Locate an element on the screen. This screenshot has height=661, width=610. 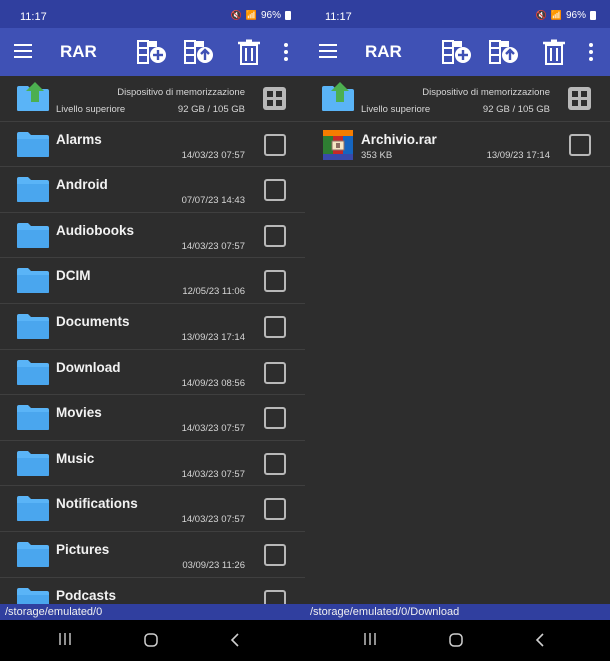
item-name: Audiobooks is located at coordinates (95, 230).